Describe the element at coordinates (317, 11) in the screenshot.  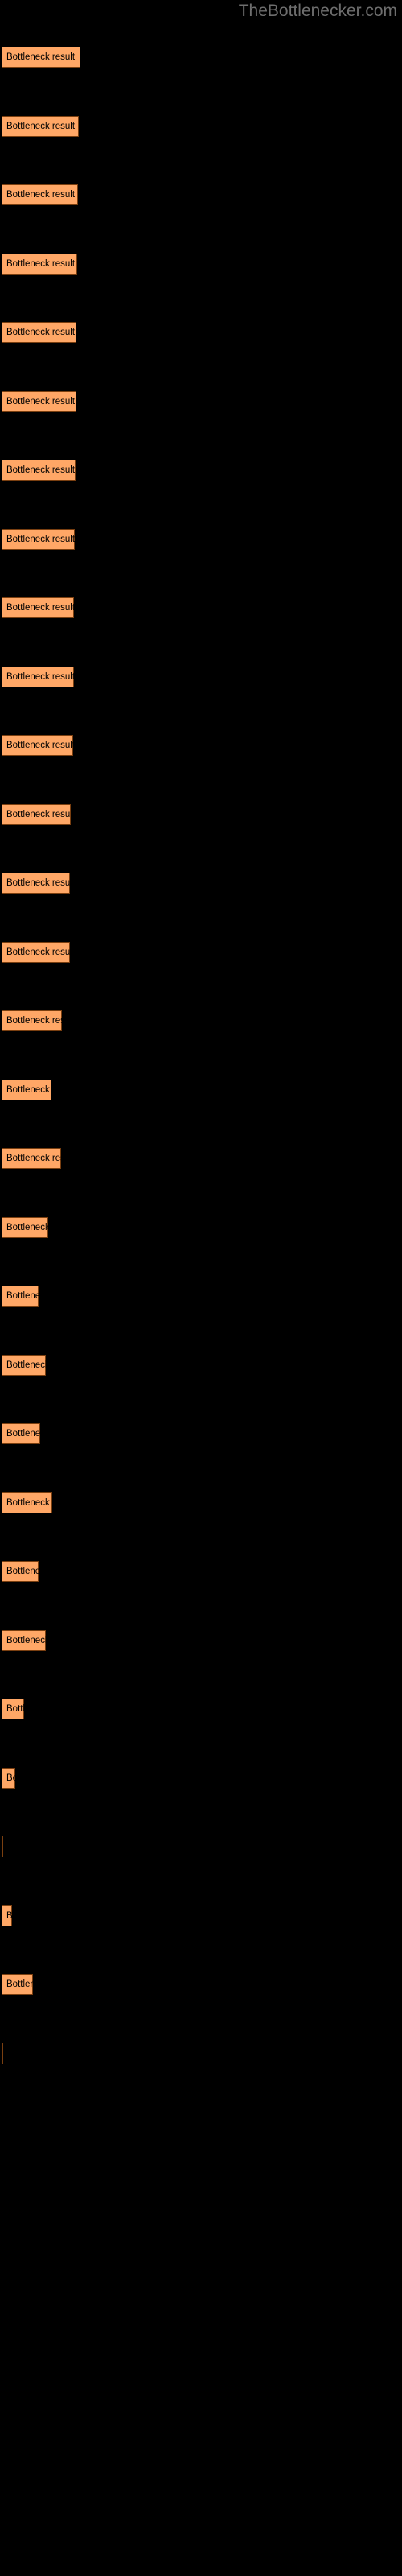
I see `site-watermark: TheBottlenecker.com` at that location.